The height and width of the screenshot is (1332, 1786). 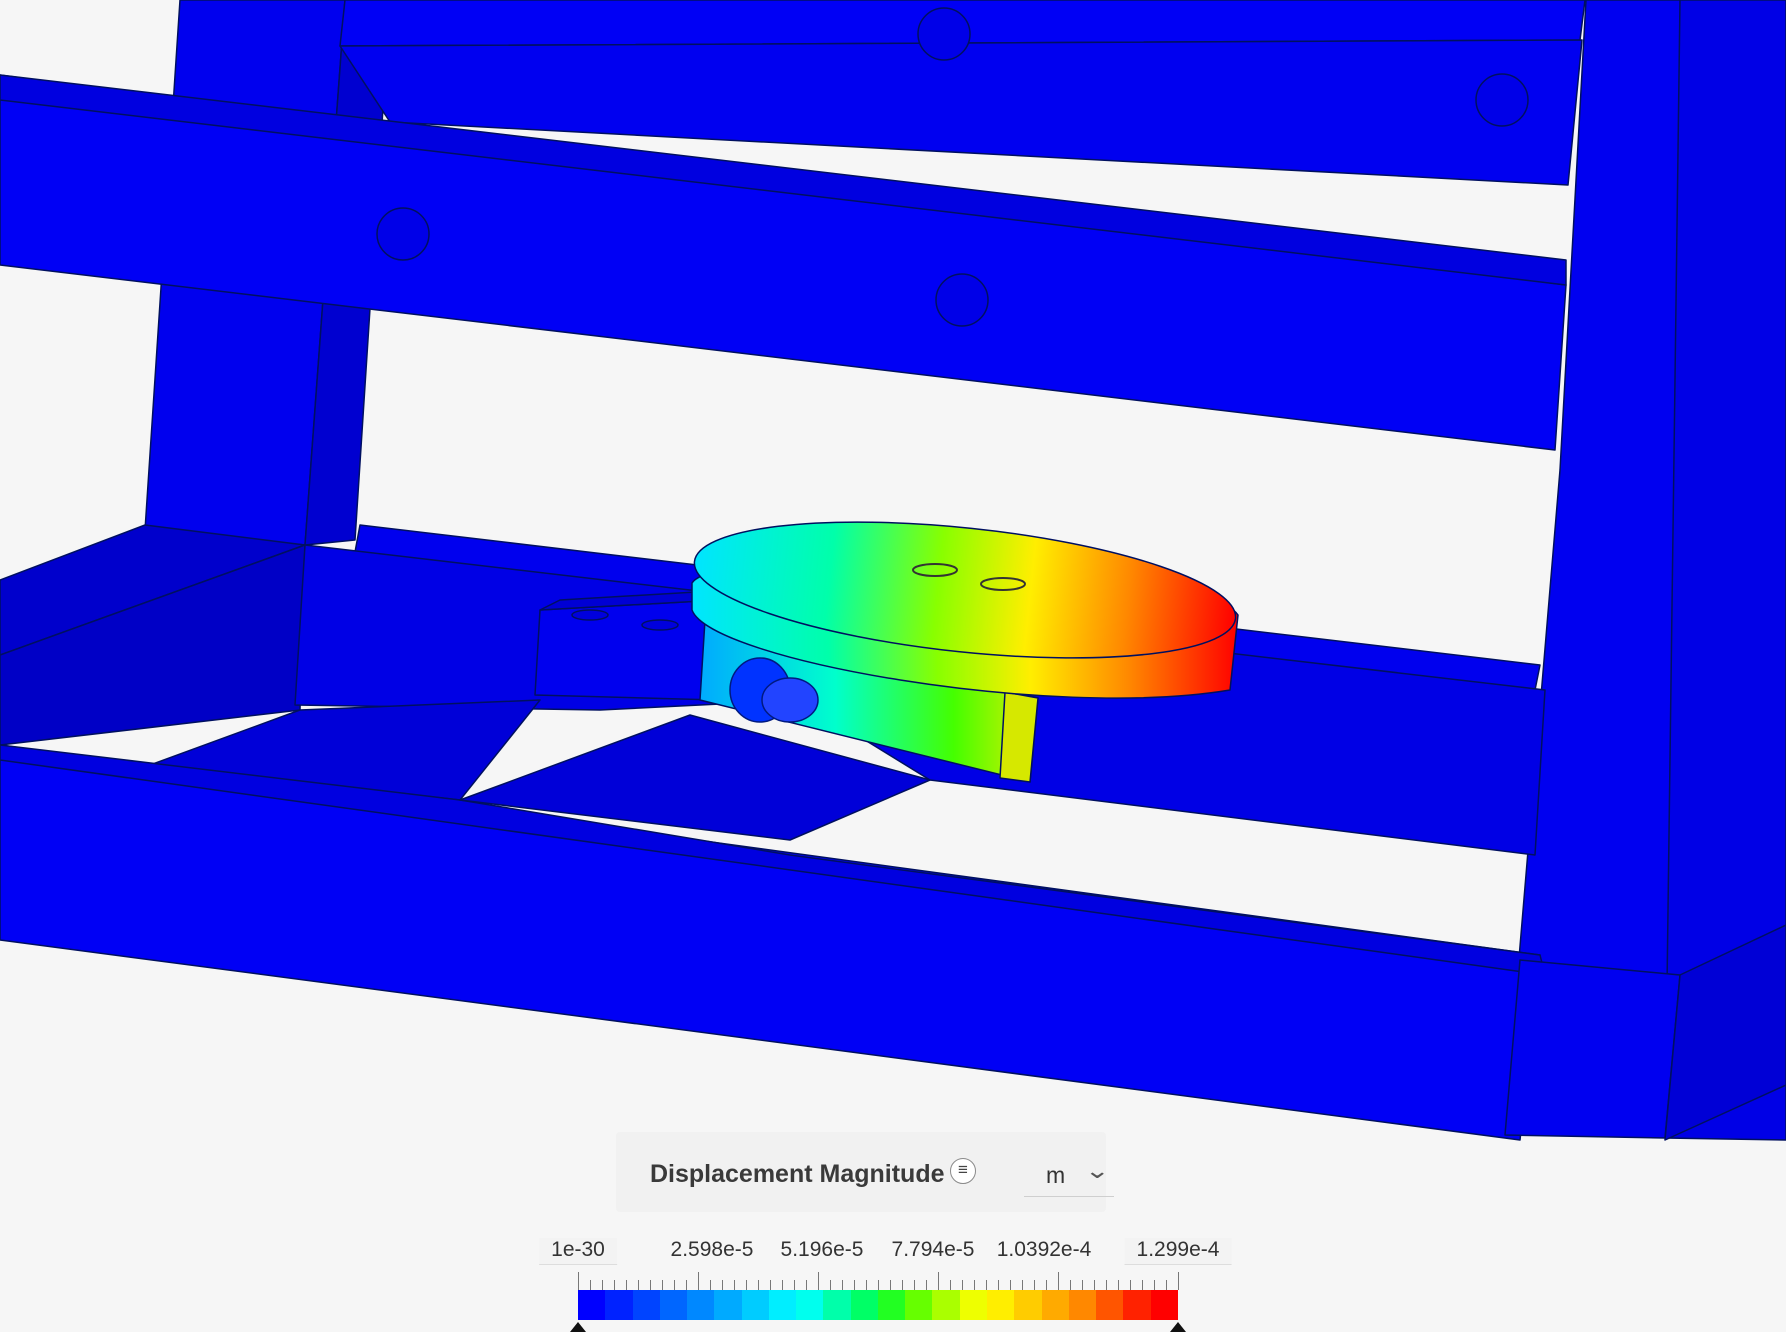 I want to click on tick-label: 2.598e-5, so click(x=712, y=1249).